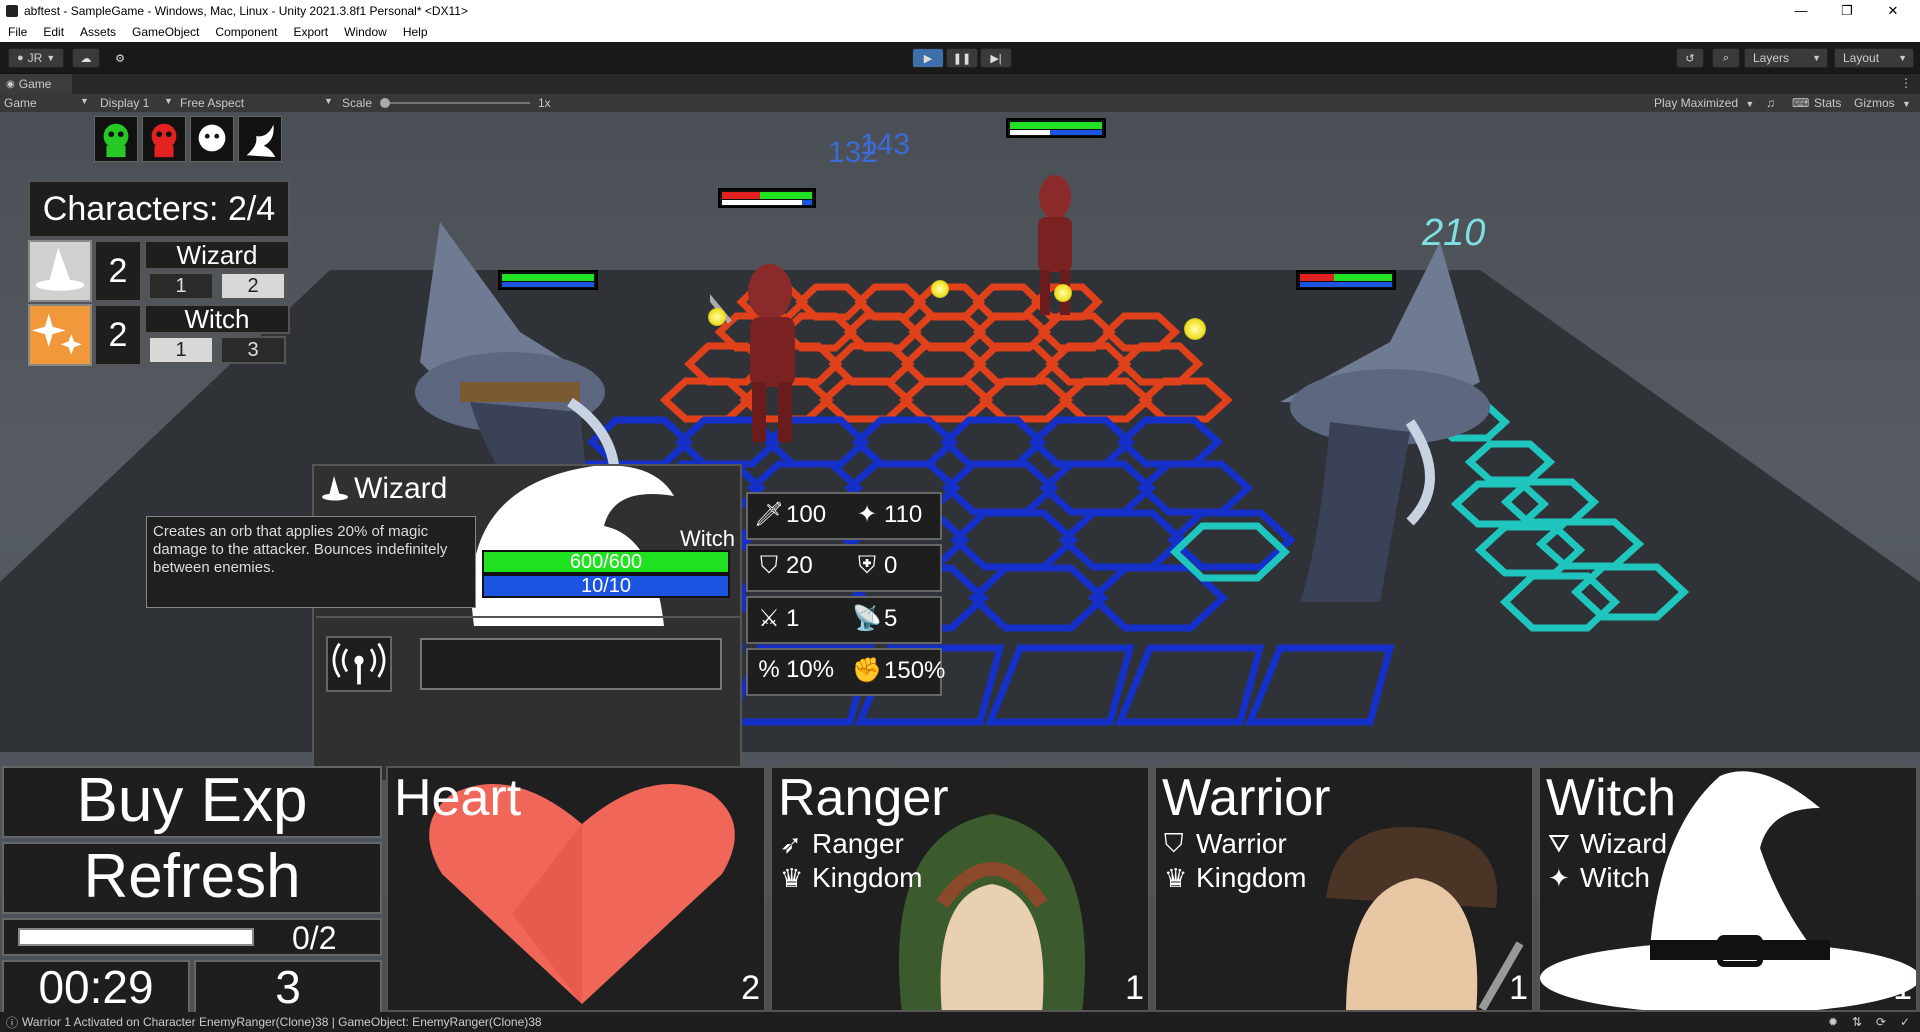 The height and width of the screenshot is (1032, 1920). What do you see at coordinates (1771, 58) in the screenshot?
I see `layers-label: Layers` at bounding box center [1771, 58].